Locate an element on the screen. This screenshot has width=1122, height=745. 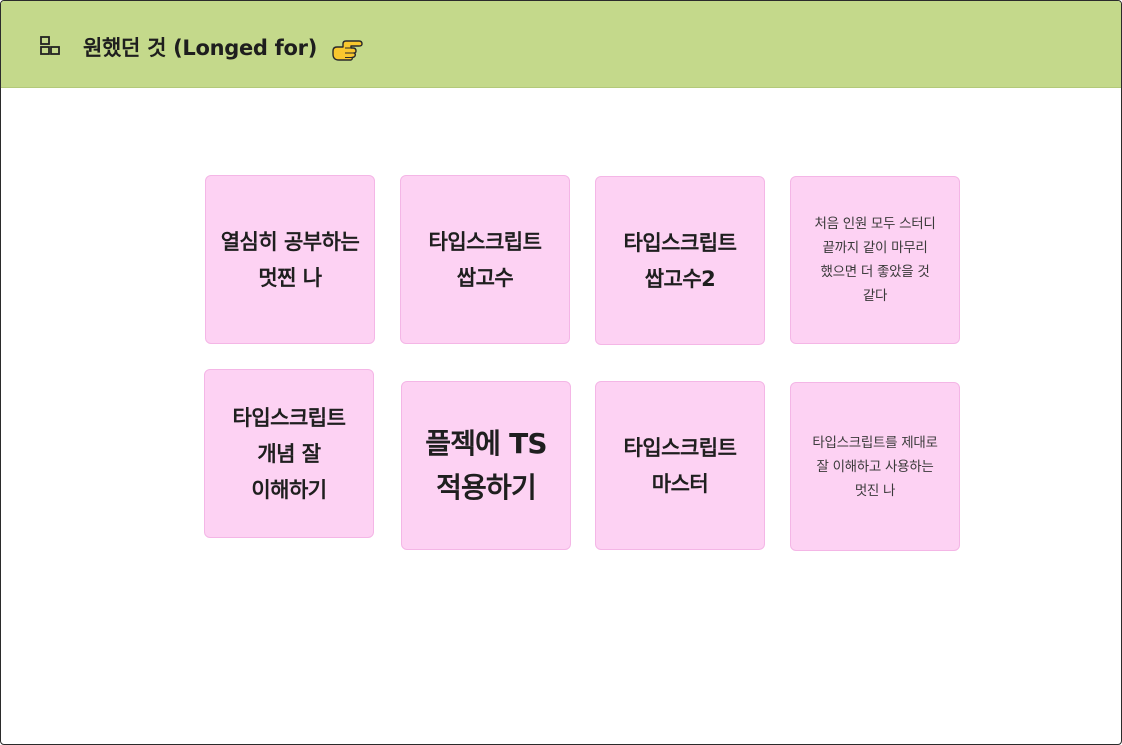
sticky-note-text: 타입스크립트를 제대로 잘 이해하고 사용하는 멋진 나 is located at coordinates (875, 466).